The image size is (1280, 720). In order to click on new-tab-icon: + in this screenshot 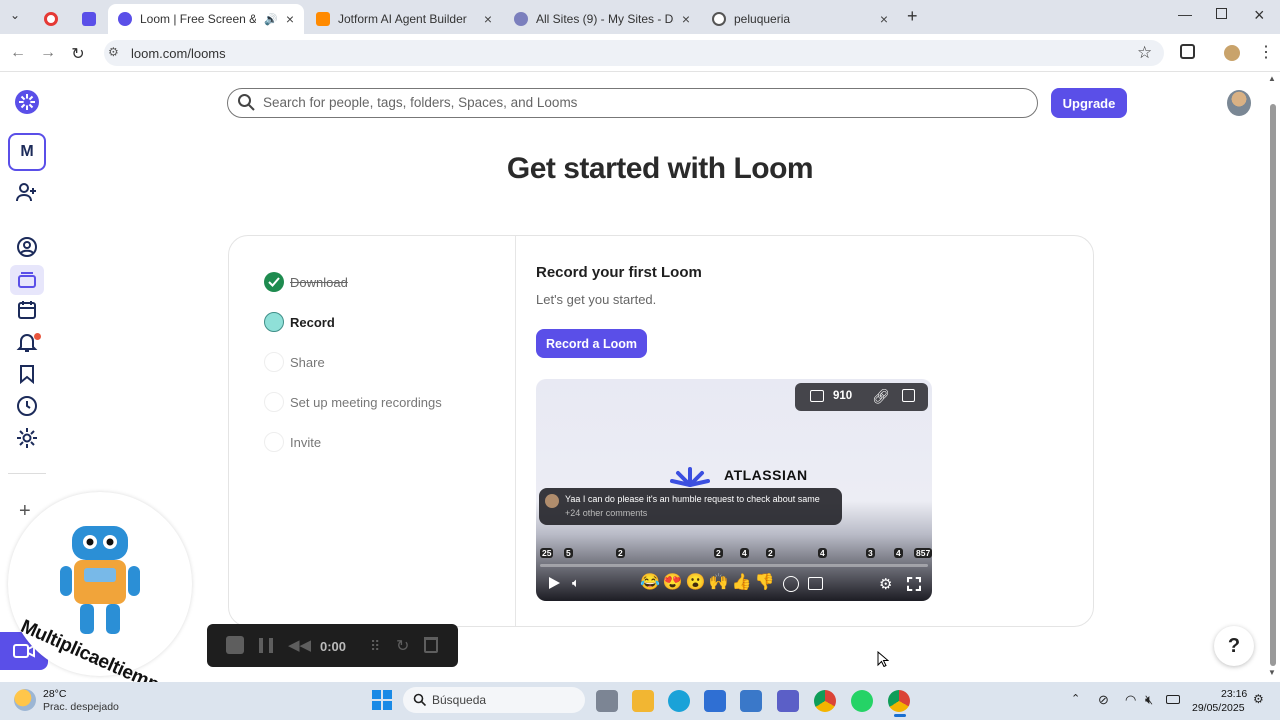, I will do `click(912, 16)`.